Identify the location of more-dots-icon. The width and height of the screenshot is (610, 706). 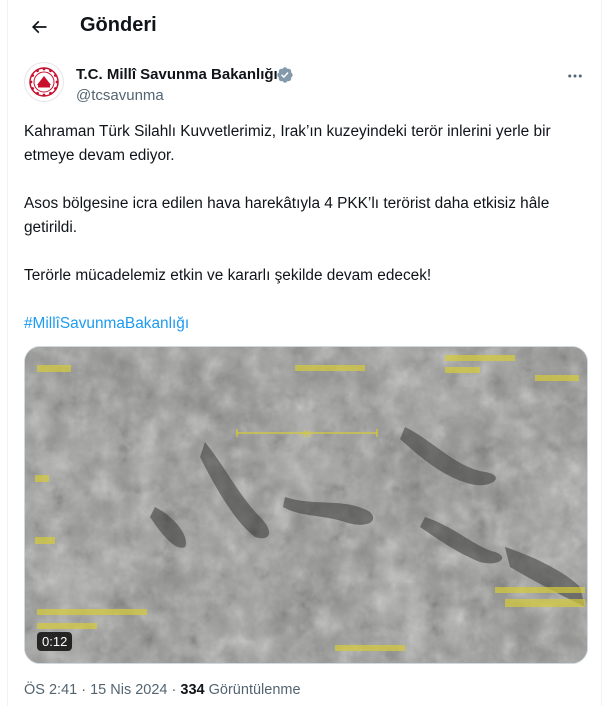
(575, 76).